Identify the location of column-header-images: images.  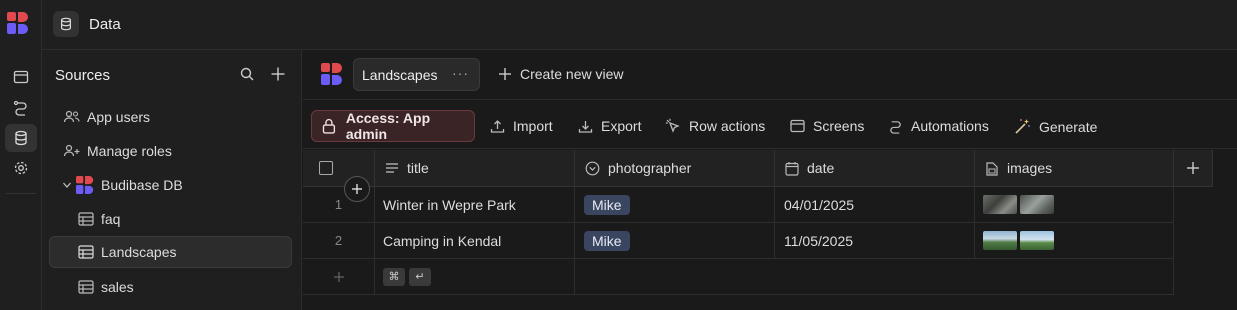
(1074, 168).